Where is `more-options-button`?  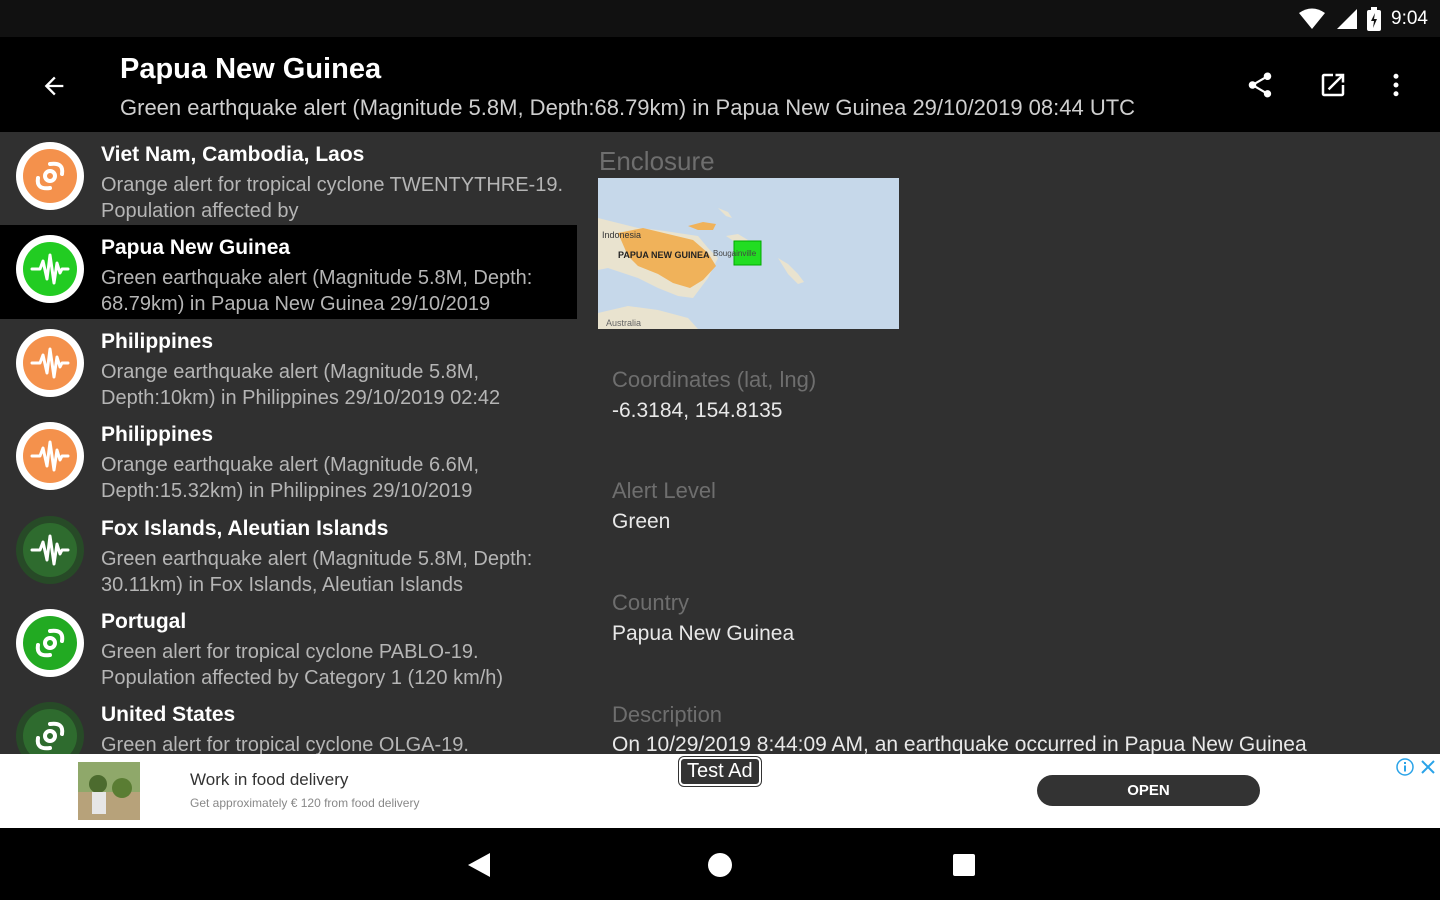
more-options-button is located at coordinates (1396, 85).